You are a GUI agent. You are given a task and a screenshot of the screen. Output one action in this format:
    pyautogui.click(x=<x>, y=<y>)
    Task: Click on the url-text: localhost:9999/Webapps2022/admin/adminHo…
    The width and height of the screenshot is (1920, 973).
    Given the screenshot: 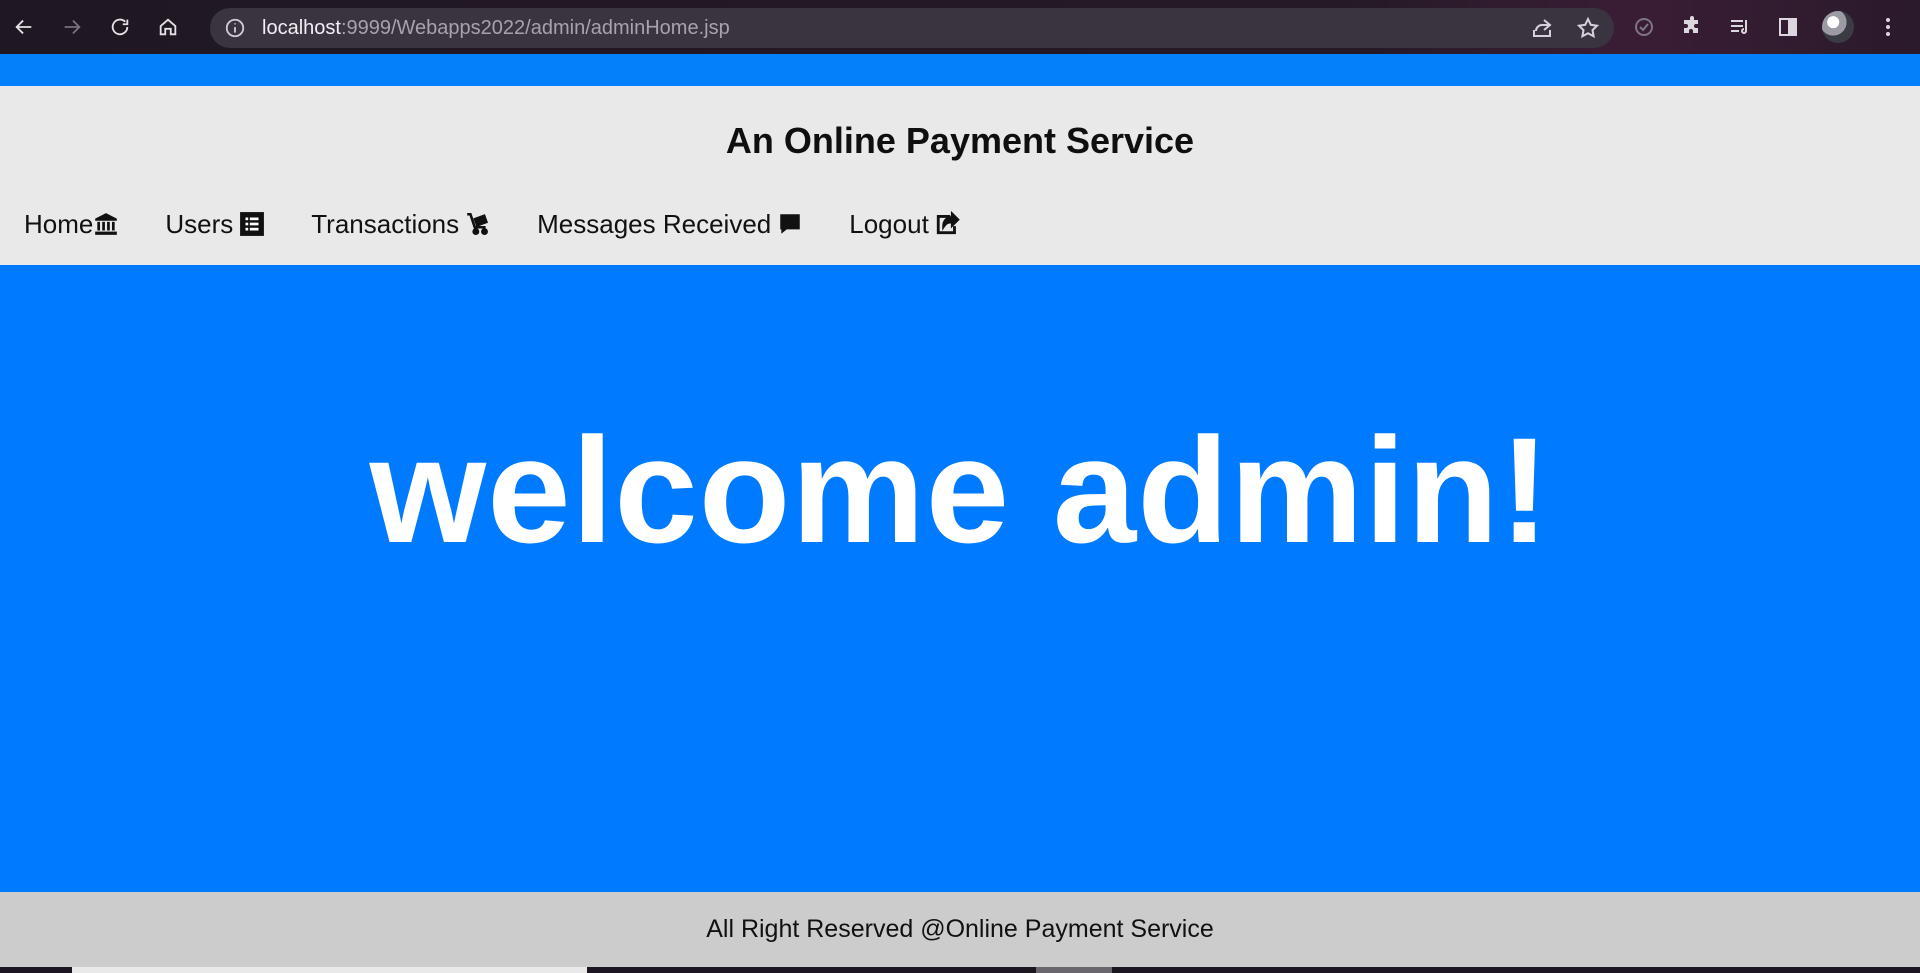 What is the action you would take?
    pyautogui.click(x=496, y=28)
    